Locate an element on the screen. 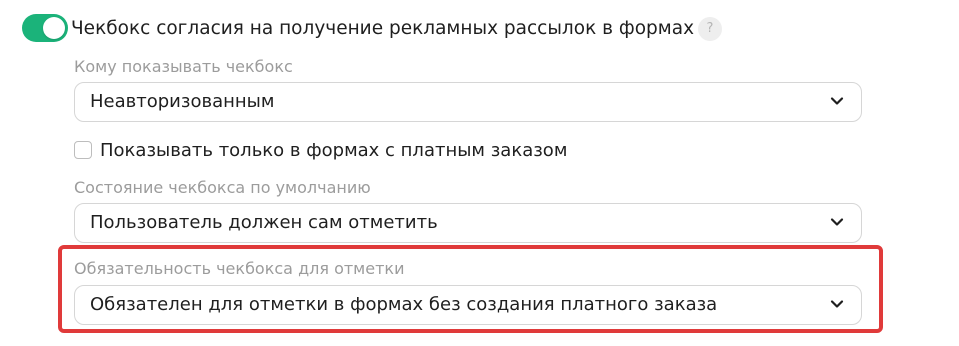 The image size is (959, 346). default-state-value: Пользователь должен сам отметить is located at coordinates (264, 222).